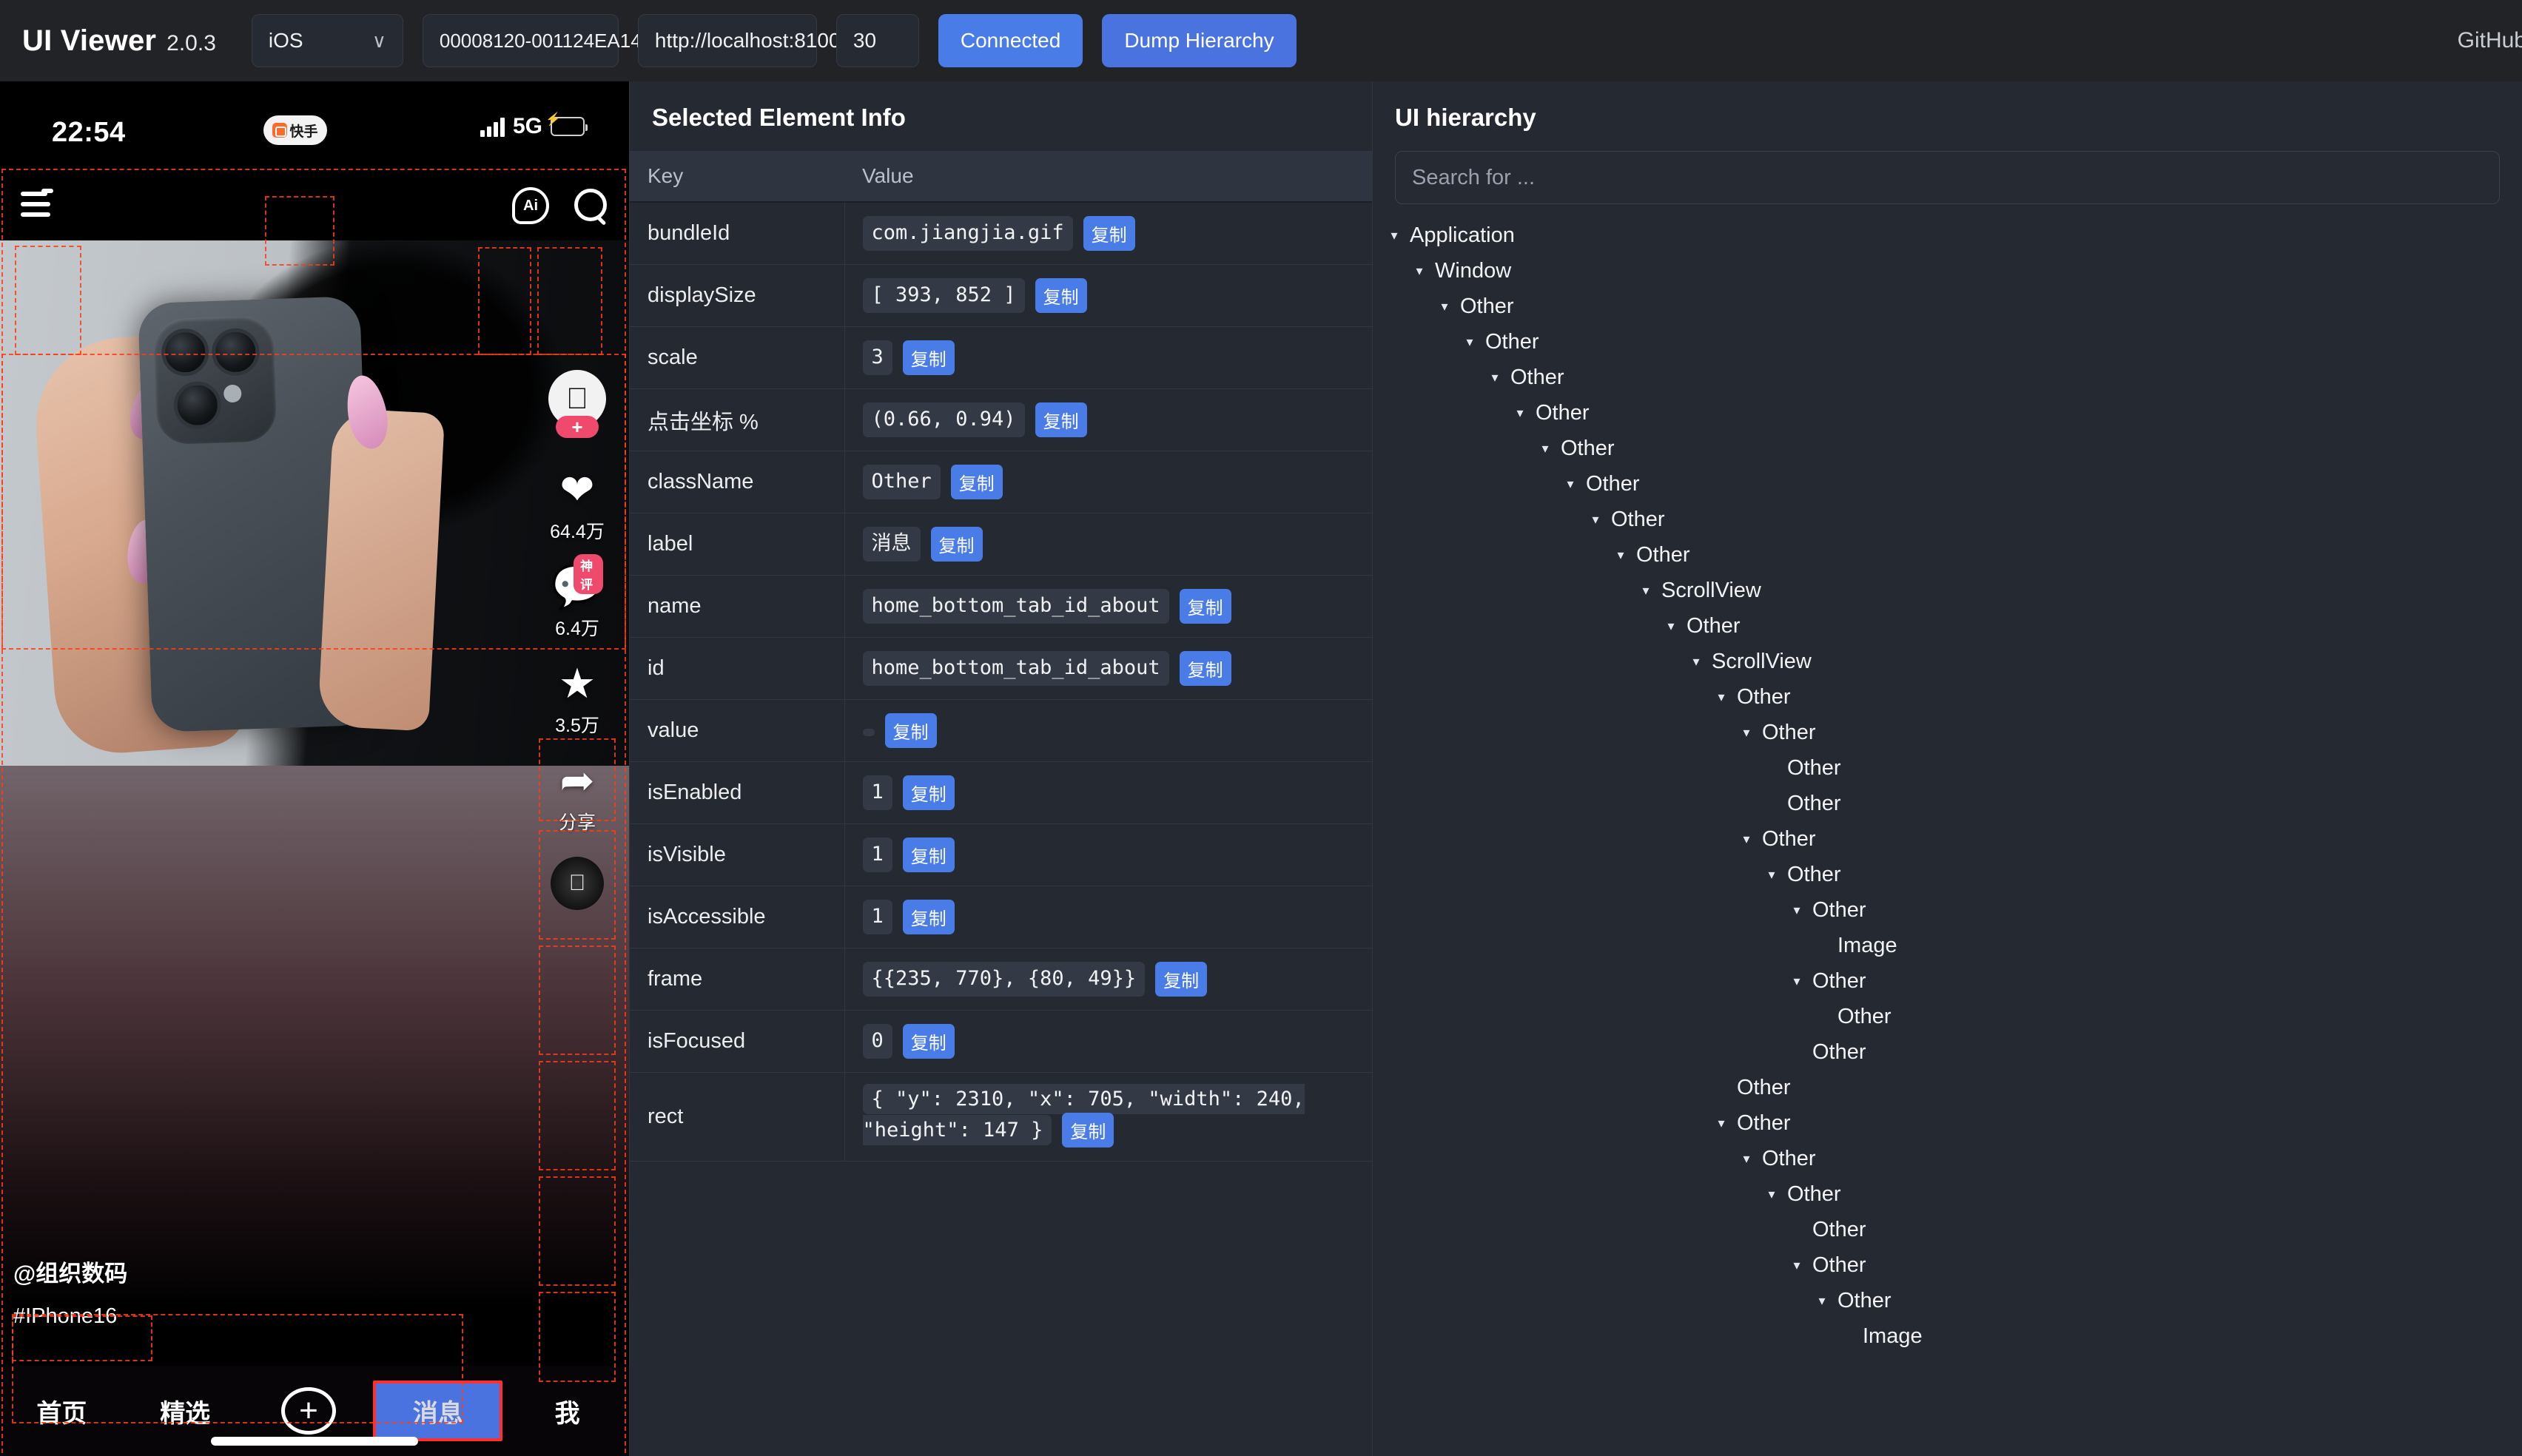 This screenshot has width=2522, height=1456. Describe the element at coordinates (577, 701) in the screenshot. I see `favorite-action: ★ 3.5万` at that location.